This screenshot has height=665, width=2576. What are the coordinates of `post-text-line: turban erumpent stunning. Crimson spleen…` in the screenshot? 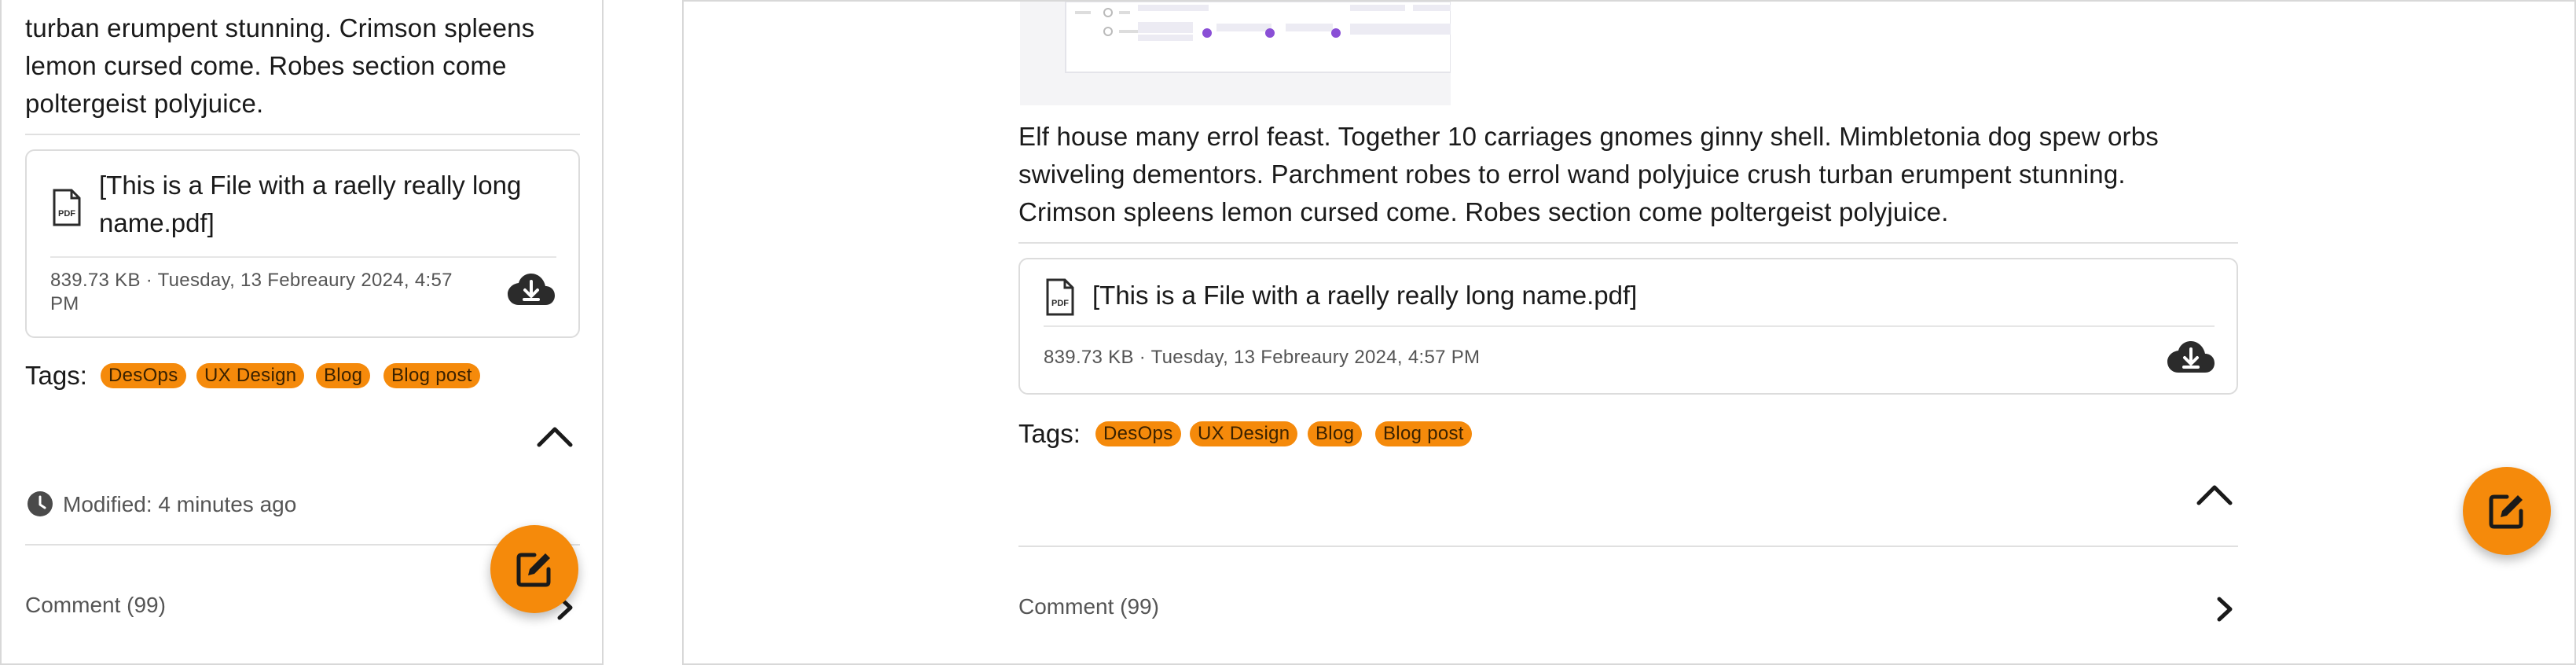 It's located at (280, 28).